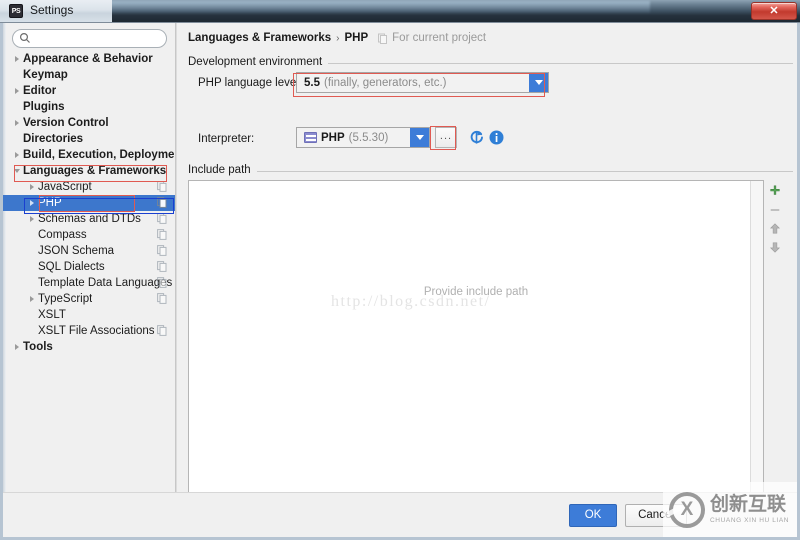  I want to click on sidebar-item-label: Tools, so click(38, 347).